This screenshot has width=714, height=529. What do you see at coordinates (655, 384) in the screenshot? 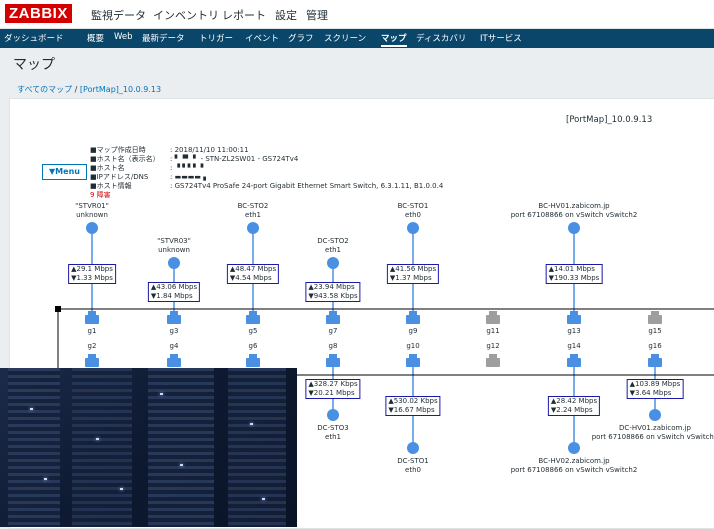
I see `traffic-in: ▲103.89 Mbps` at bounding box center [655, 384].